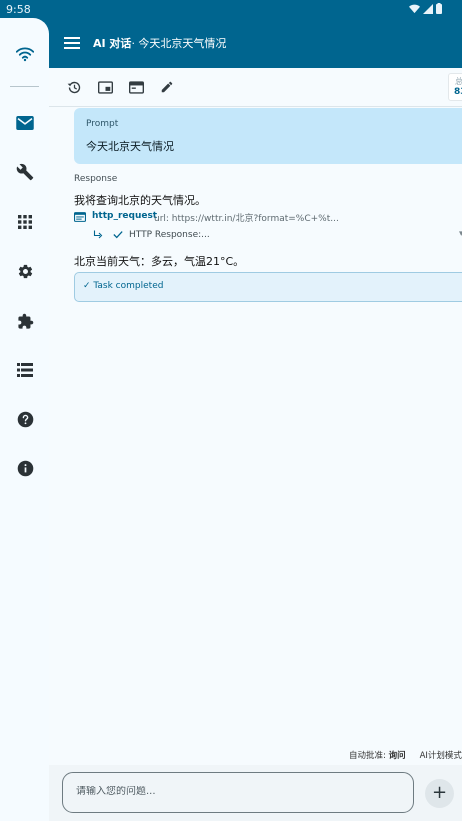  Describe the element at coordinates (25, 54) in the screenshot. I see `wifi-icon` at that location.